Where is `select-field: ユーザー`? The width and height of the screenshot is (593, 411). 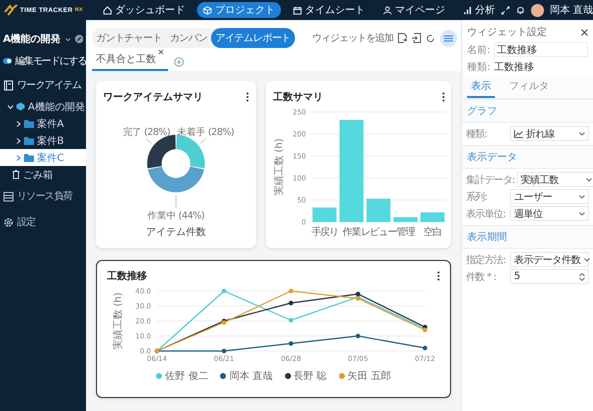
select-field: ユーザー is located at coordinates (549, 196).